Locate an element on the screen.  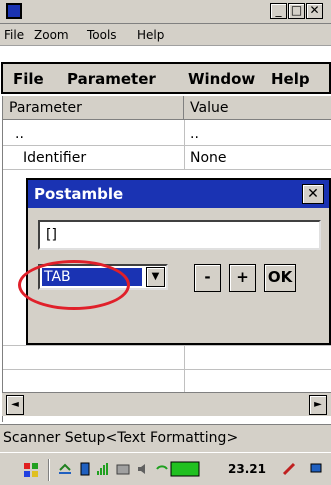
app-menu-file: File is located at coordinates (28, 79).